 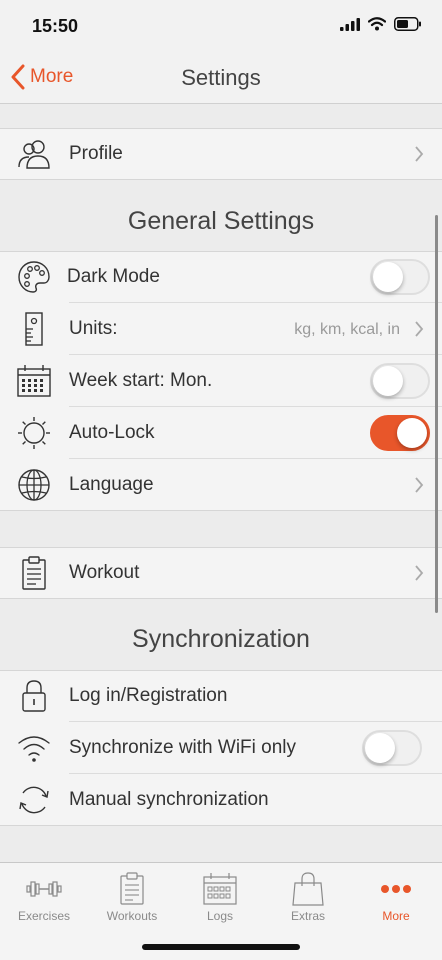 What do you see at coordinates (34, 485) in the screenshot?
I see `globe-icon` at bounding box center [34, 485].